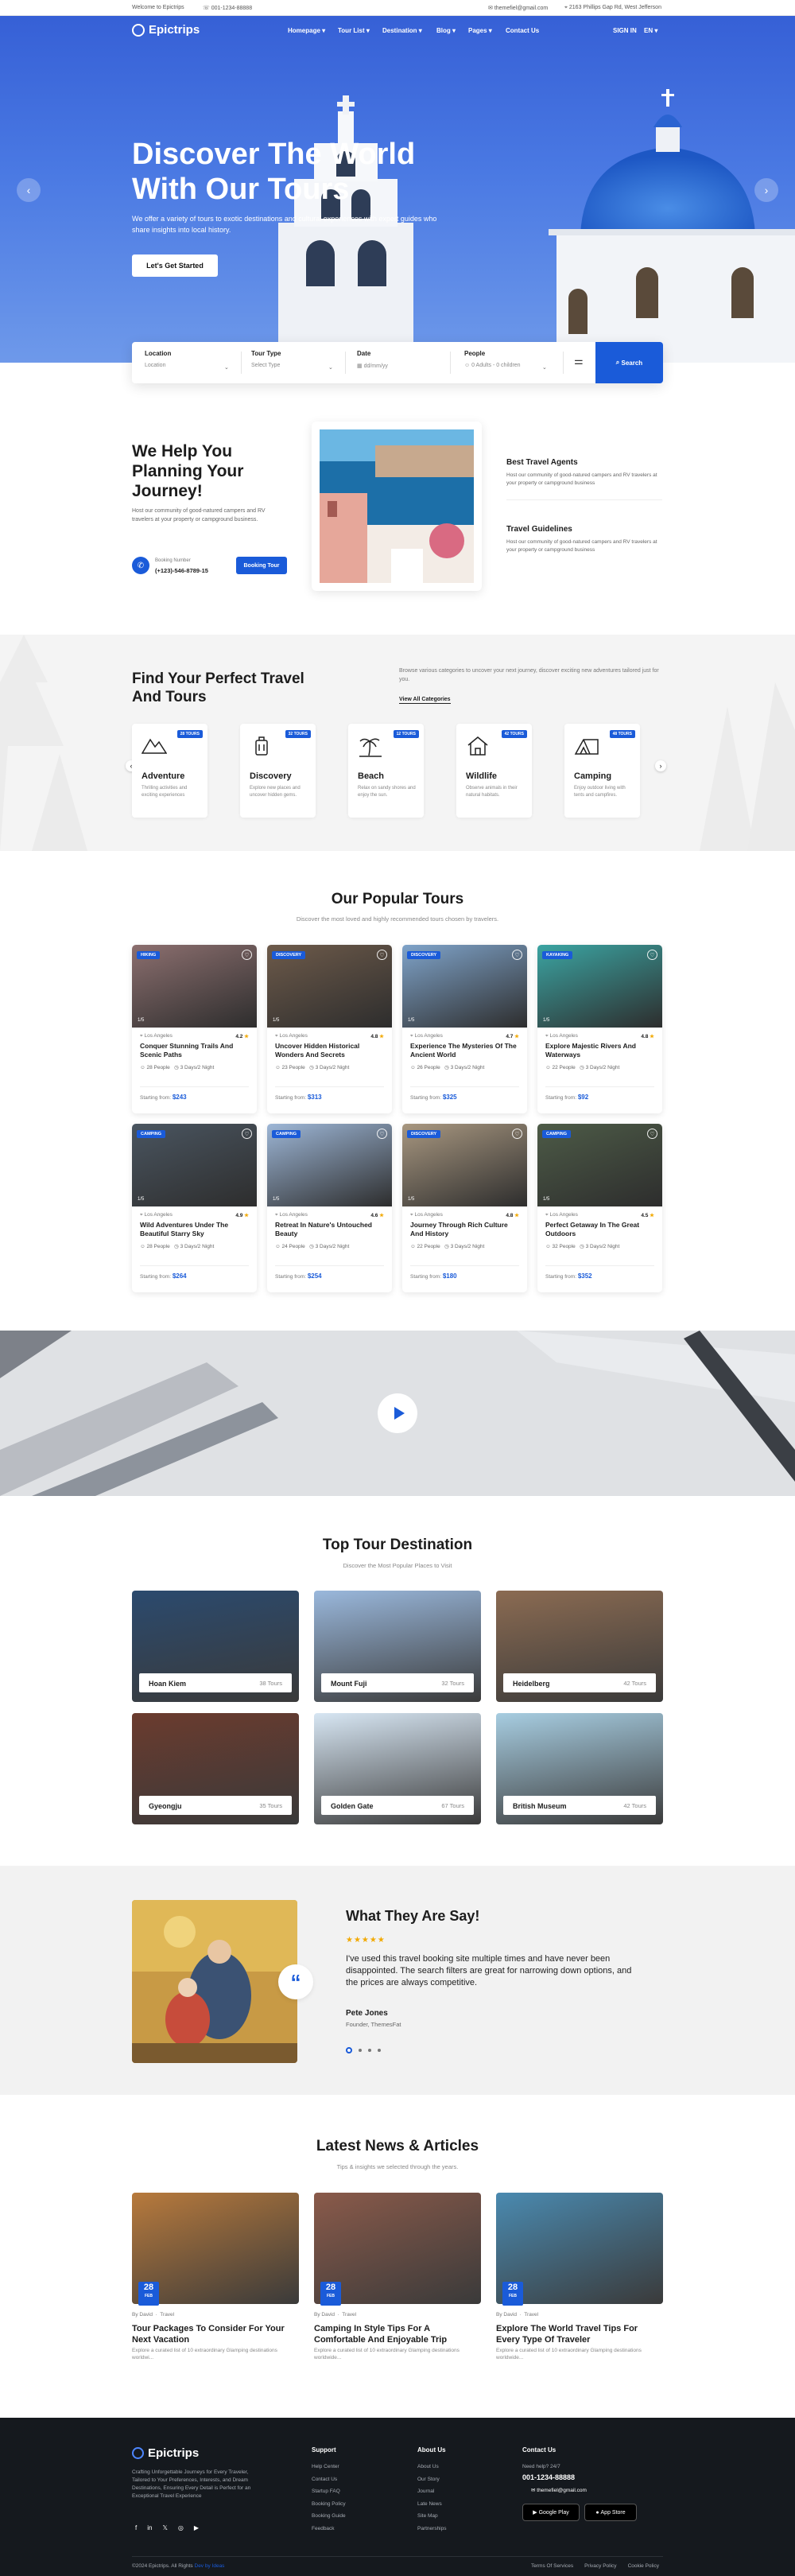 This screenshot has height=2576, width=795. Describe the element at coordinates (397, 1646) in the screenshot. I see `destination-card: Mount Fuji 32 Tours` at that location.